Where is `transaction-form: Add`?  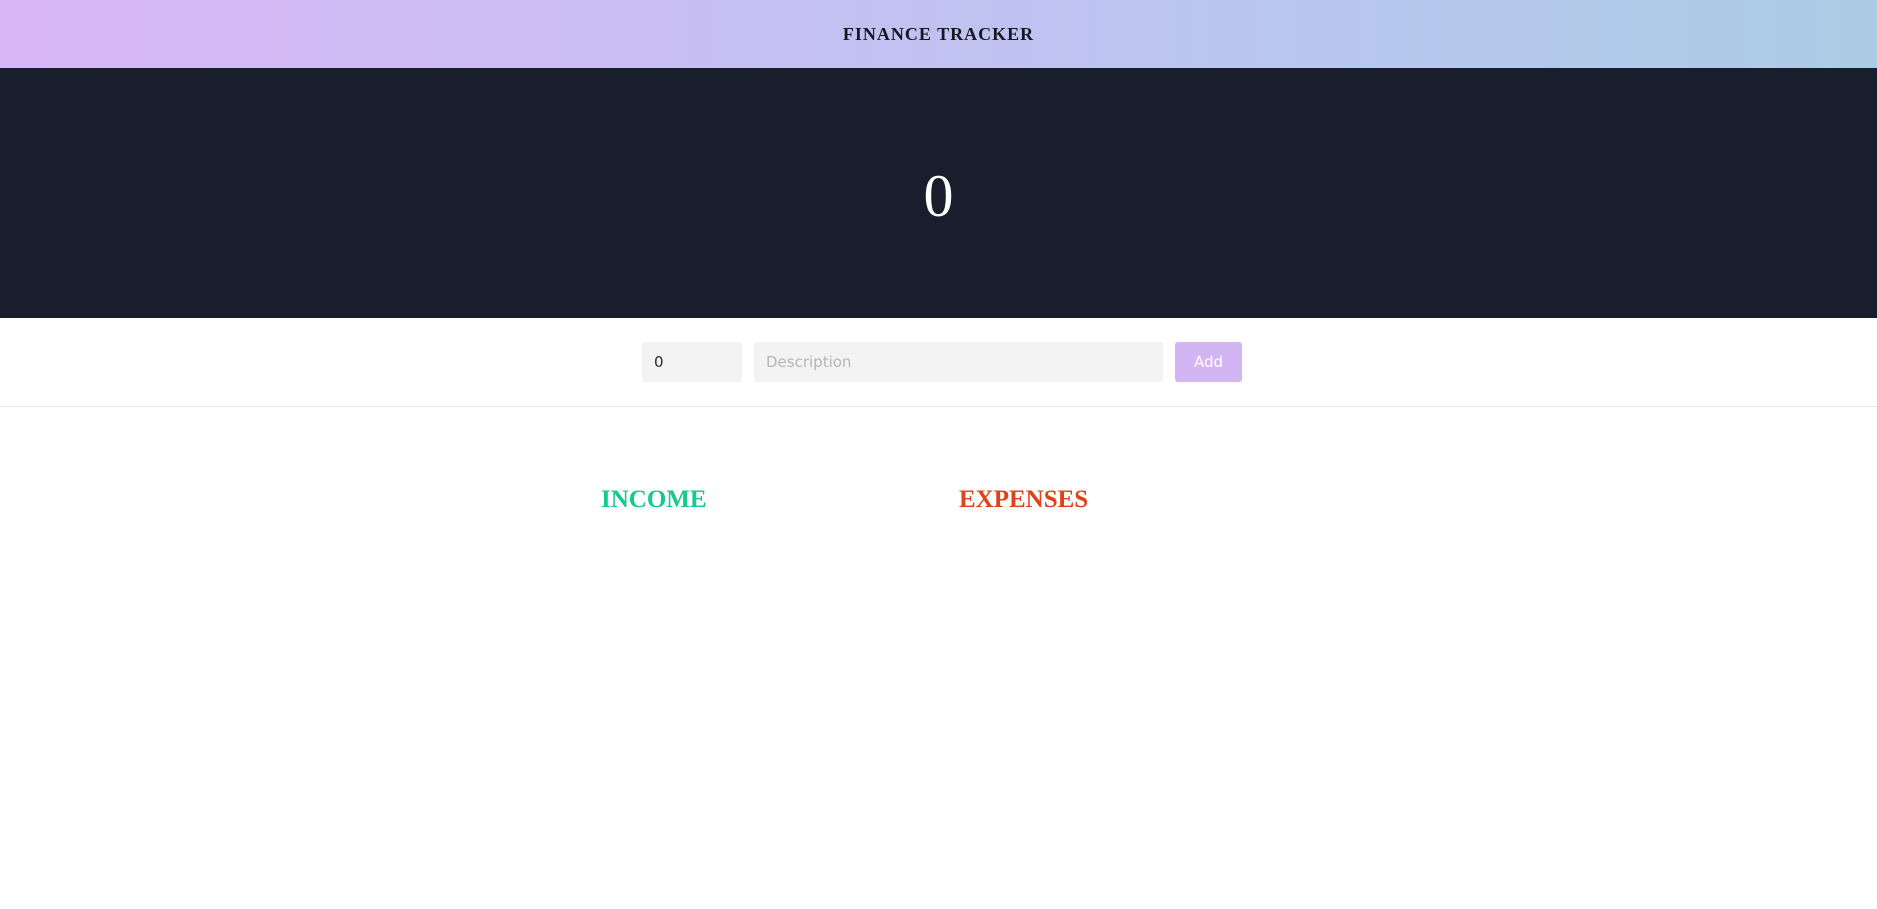 transaction-form: Add is located at coordinates (938, 362).